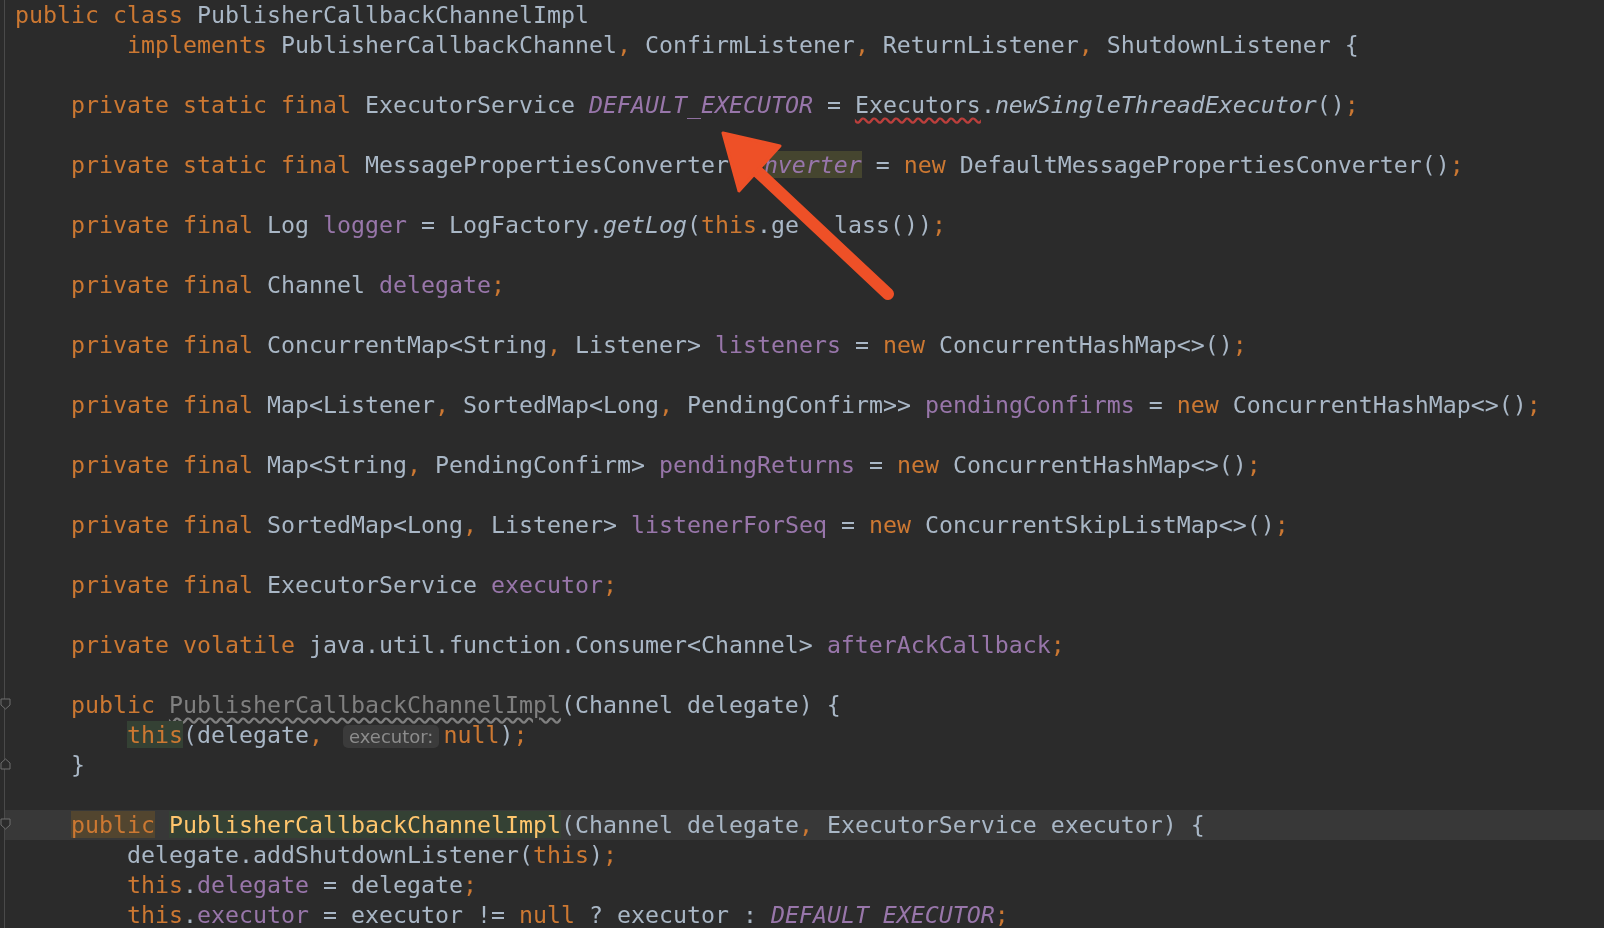 The height and width of the screenshot is (928, 1604). I want to click on highlighted-code: this, so click(154, 734).